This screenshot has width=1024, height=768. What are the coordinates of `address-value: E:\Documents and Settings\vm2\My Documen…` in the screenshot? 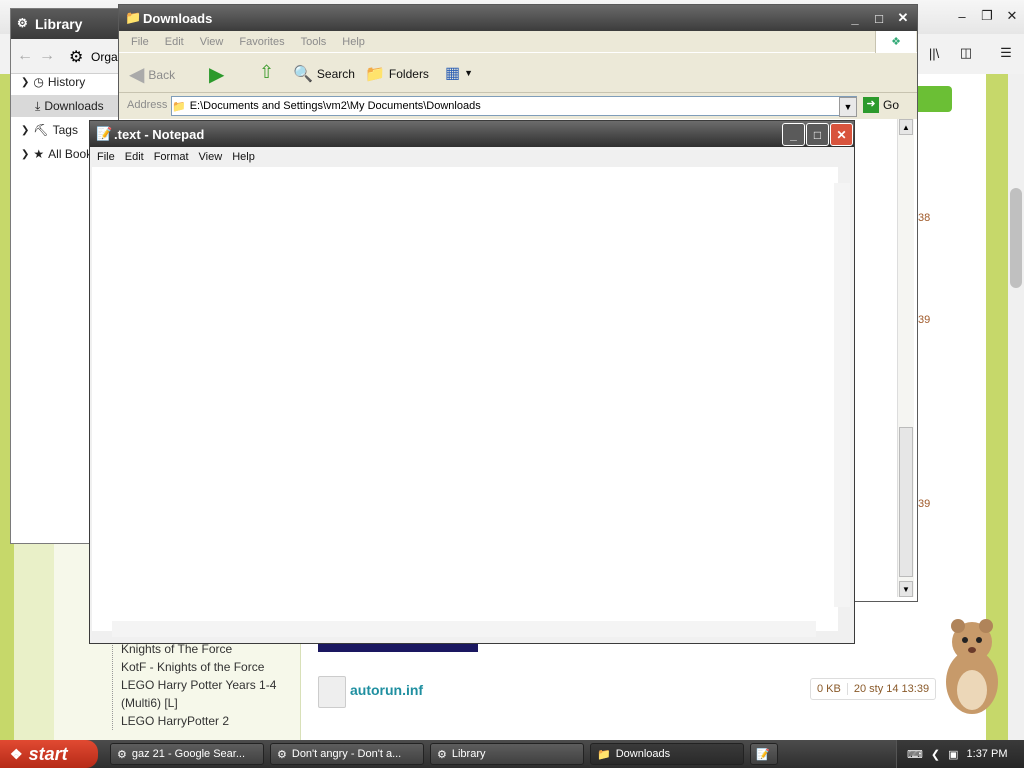 It's located at (335, 106).